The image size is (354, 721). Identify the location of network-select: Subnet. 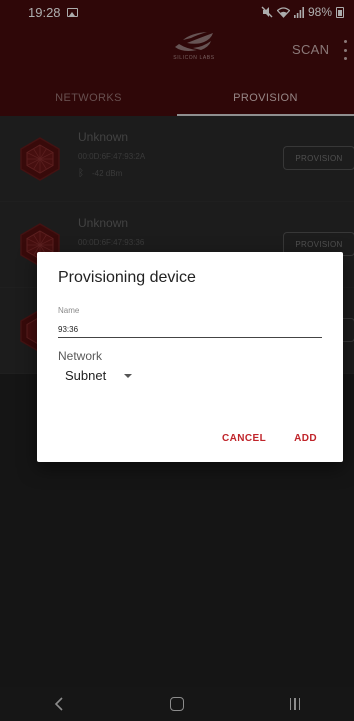
(99, 375).